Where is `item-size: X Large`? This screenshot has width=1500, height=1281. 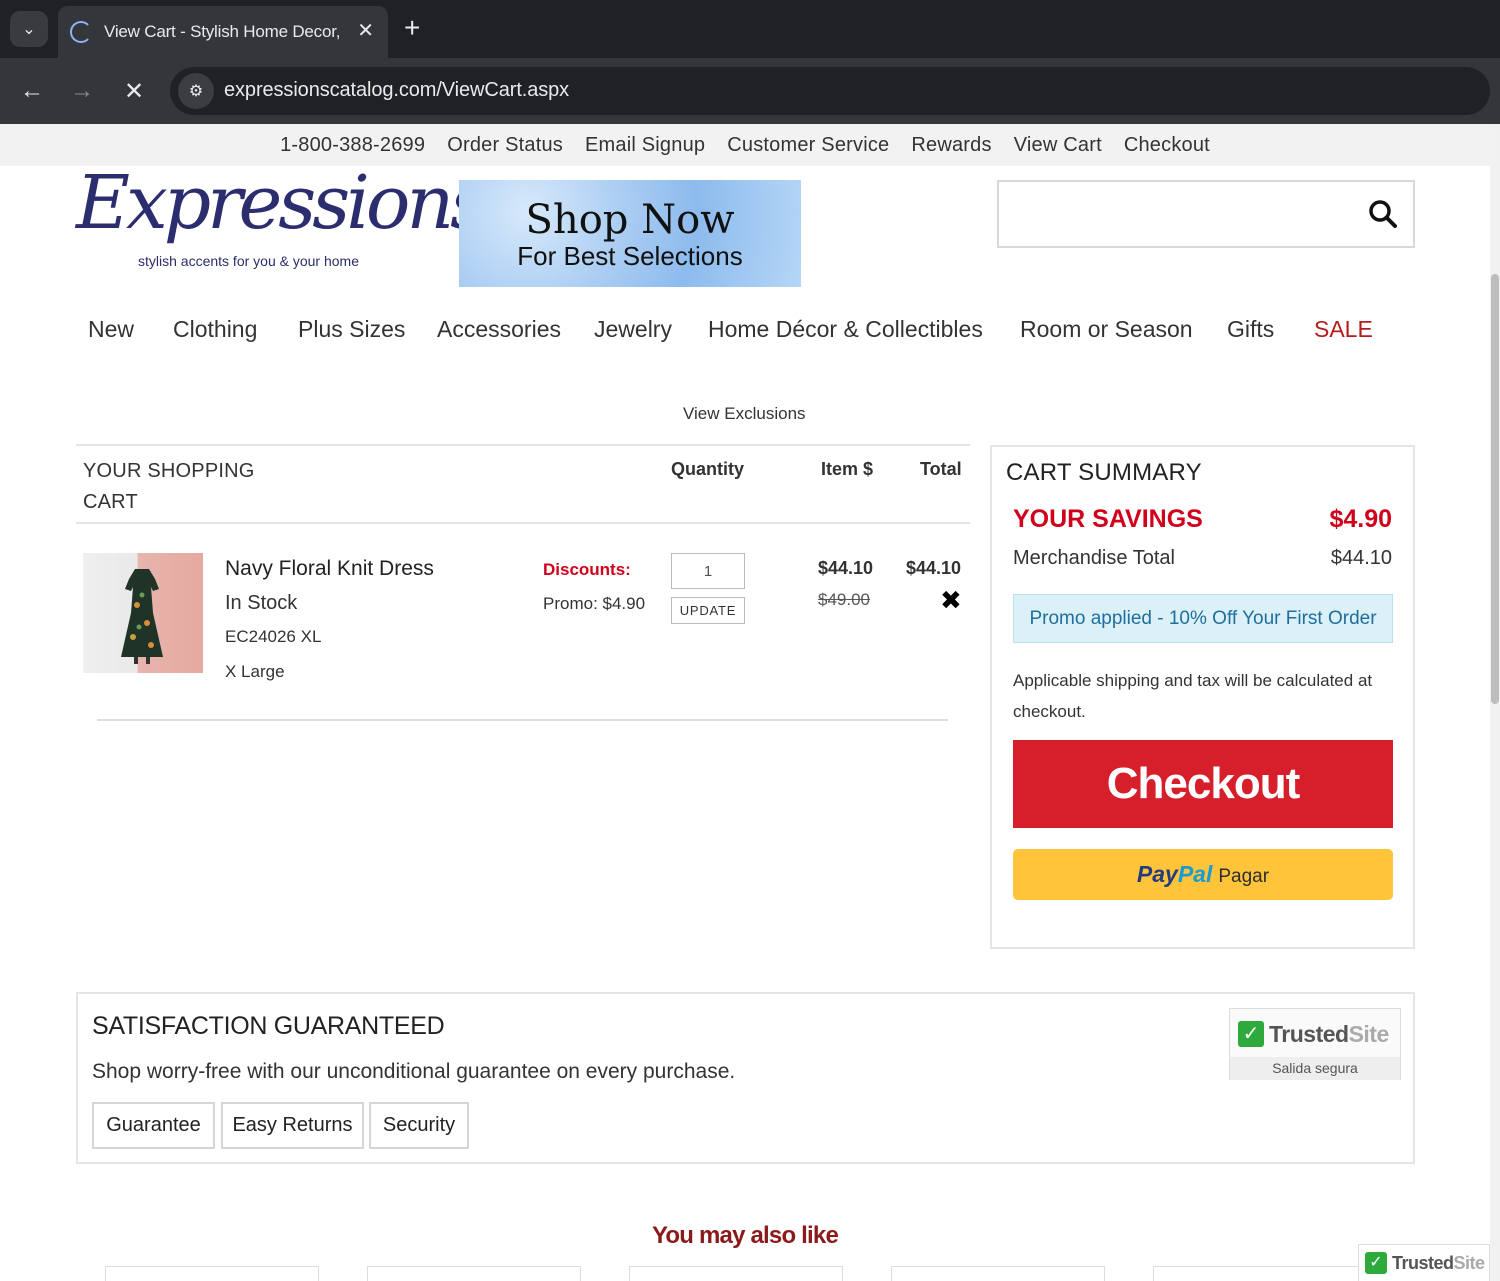 item-size: X Large is located at coordinates (255, 671).